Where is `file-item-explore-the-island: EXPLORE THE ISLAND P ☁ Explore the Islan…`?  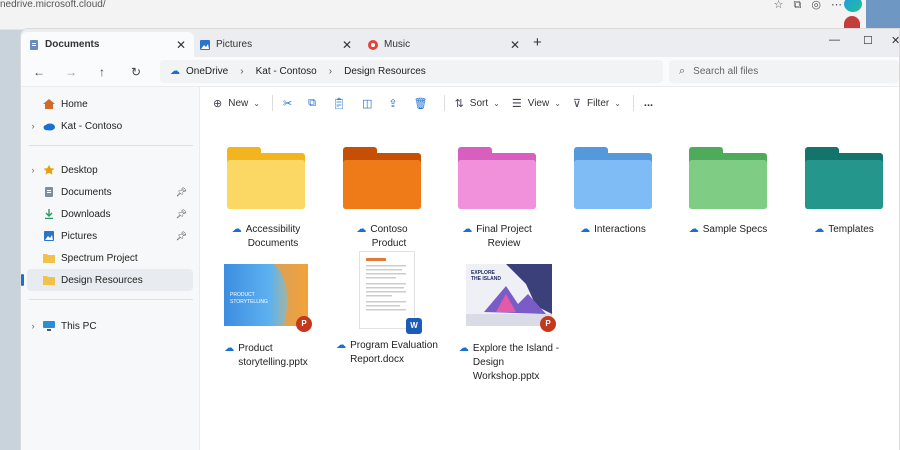 file-item-explore-the-island: EXPLORE THE ISLAND P ☁ Explore the Islan… is located at coordinates (509, 323).